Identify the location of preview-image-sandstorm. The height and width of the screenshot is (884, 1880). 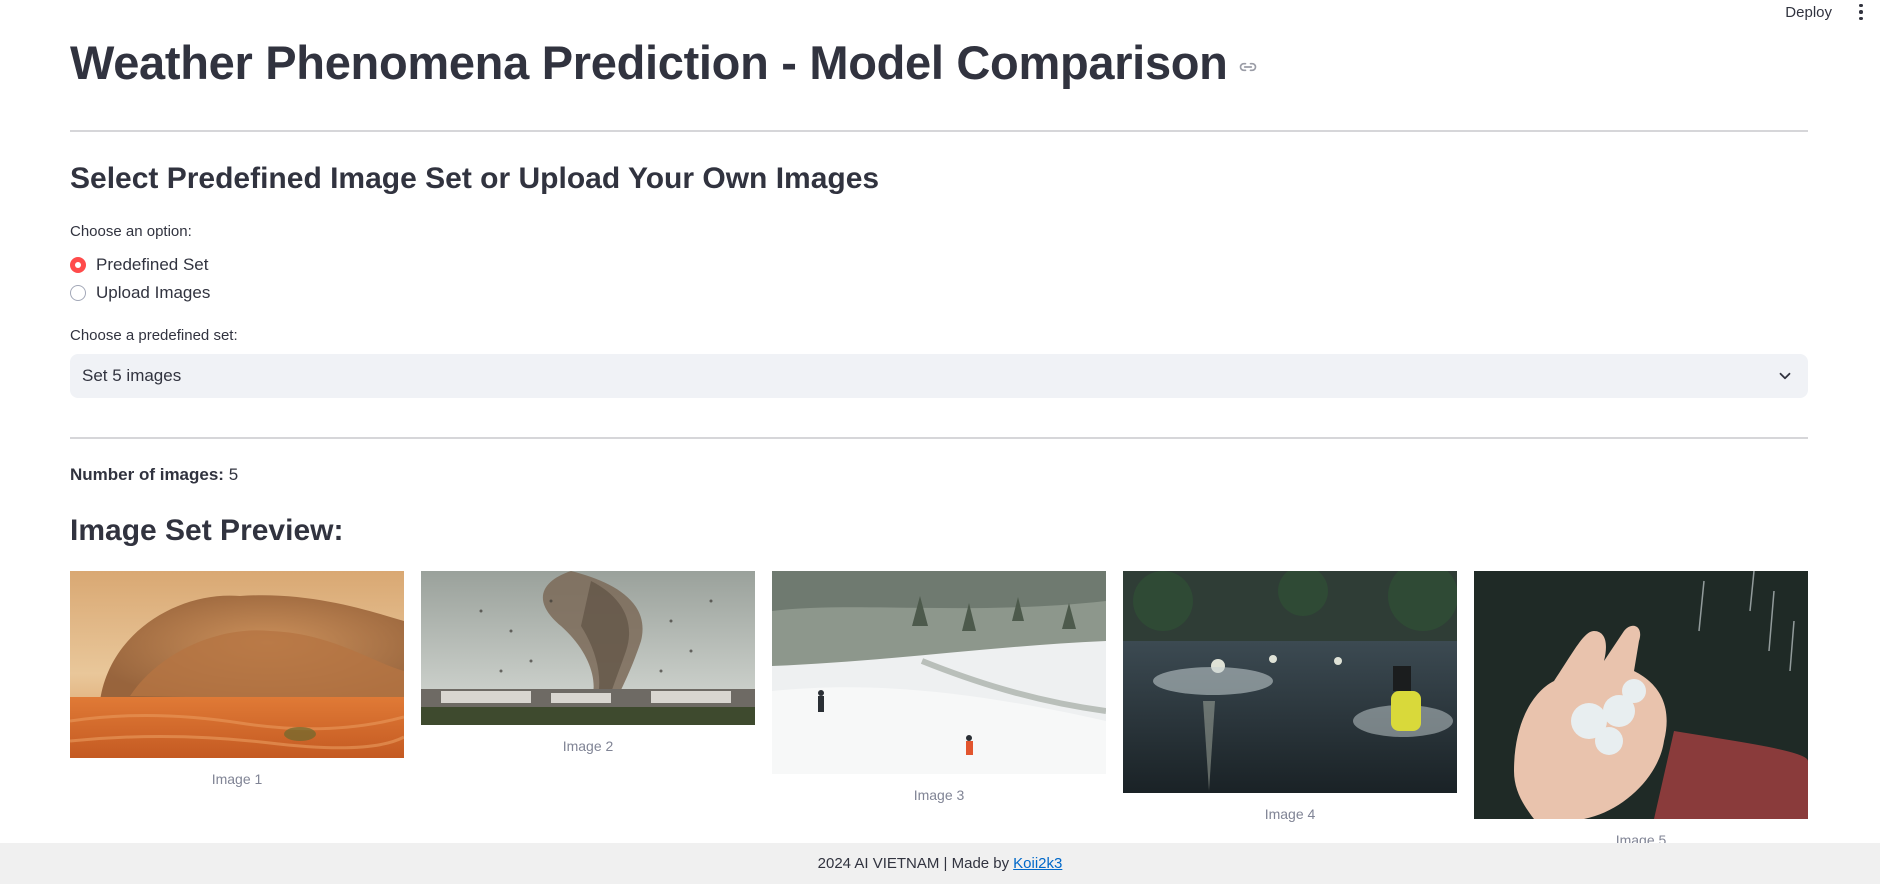
(237, 664).